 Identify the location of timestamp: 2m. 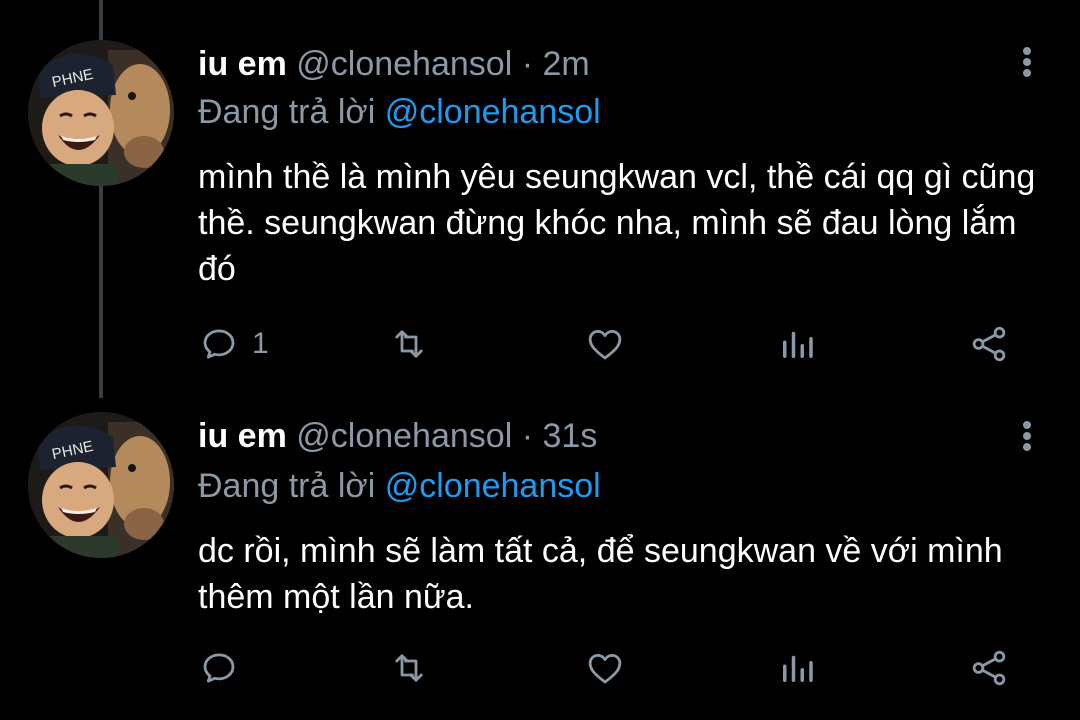
(566, 64).